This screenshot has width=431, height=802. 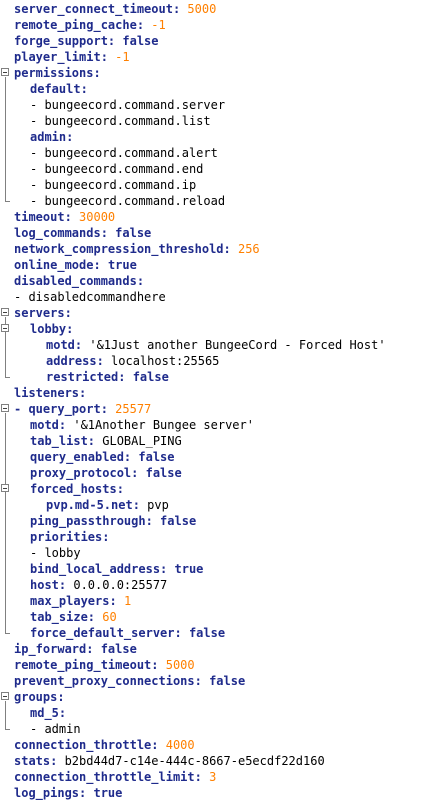 I want to click on yaml-key: motd, so click(x=60, y=345).